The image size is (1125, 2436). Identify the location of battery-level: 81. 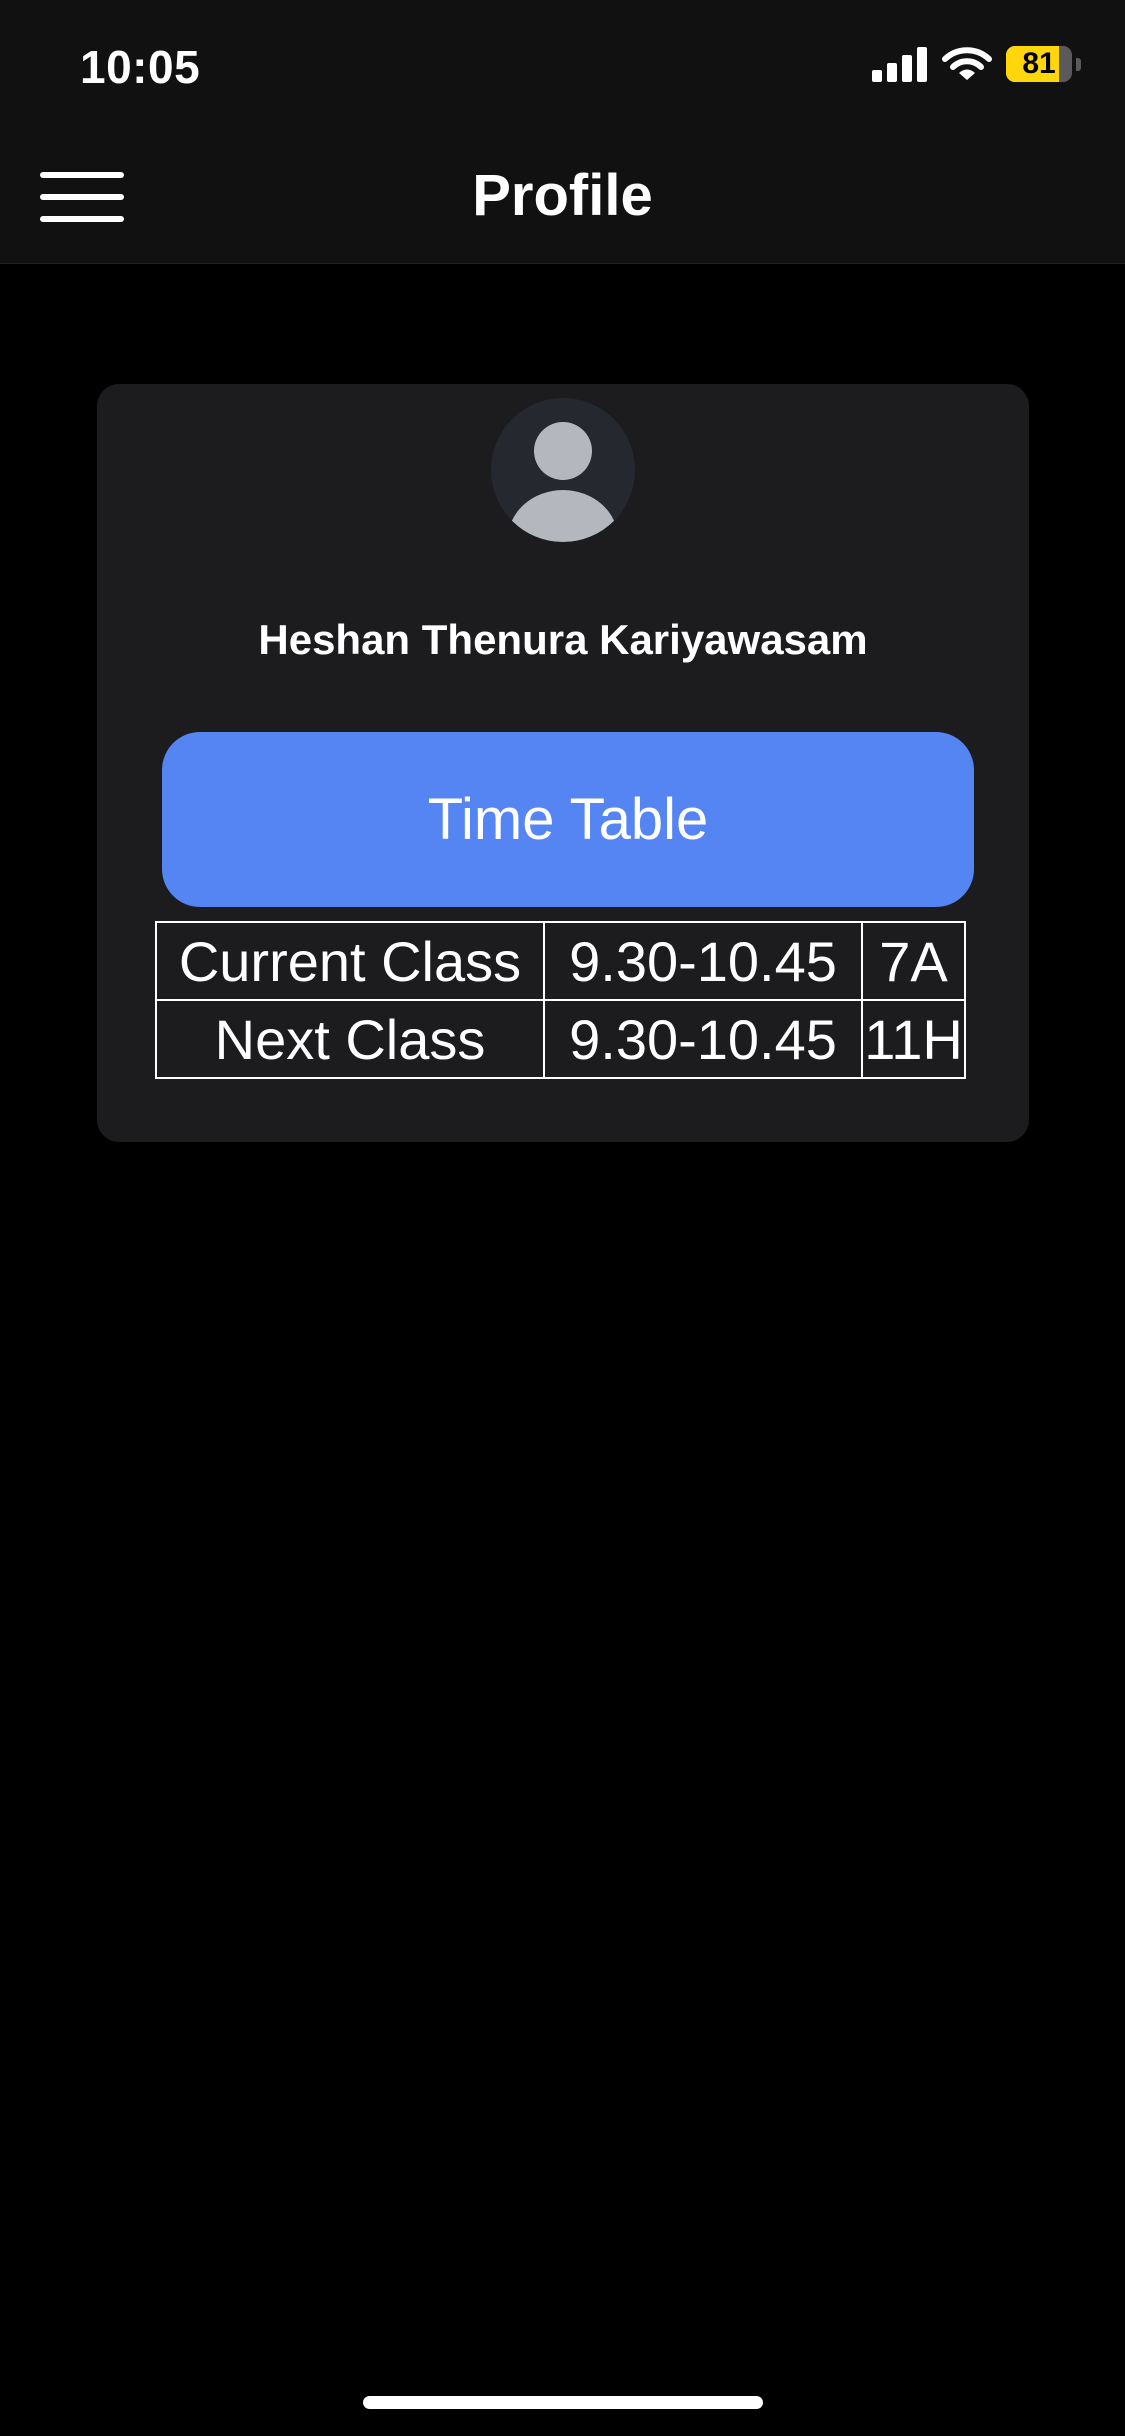
(1039, 63).